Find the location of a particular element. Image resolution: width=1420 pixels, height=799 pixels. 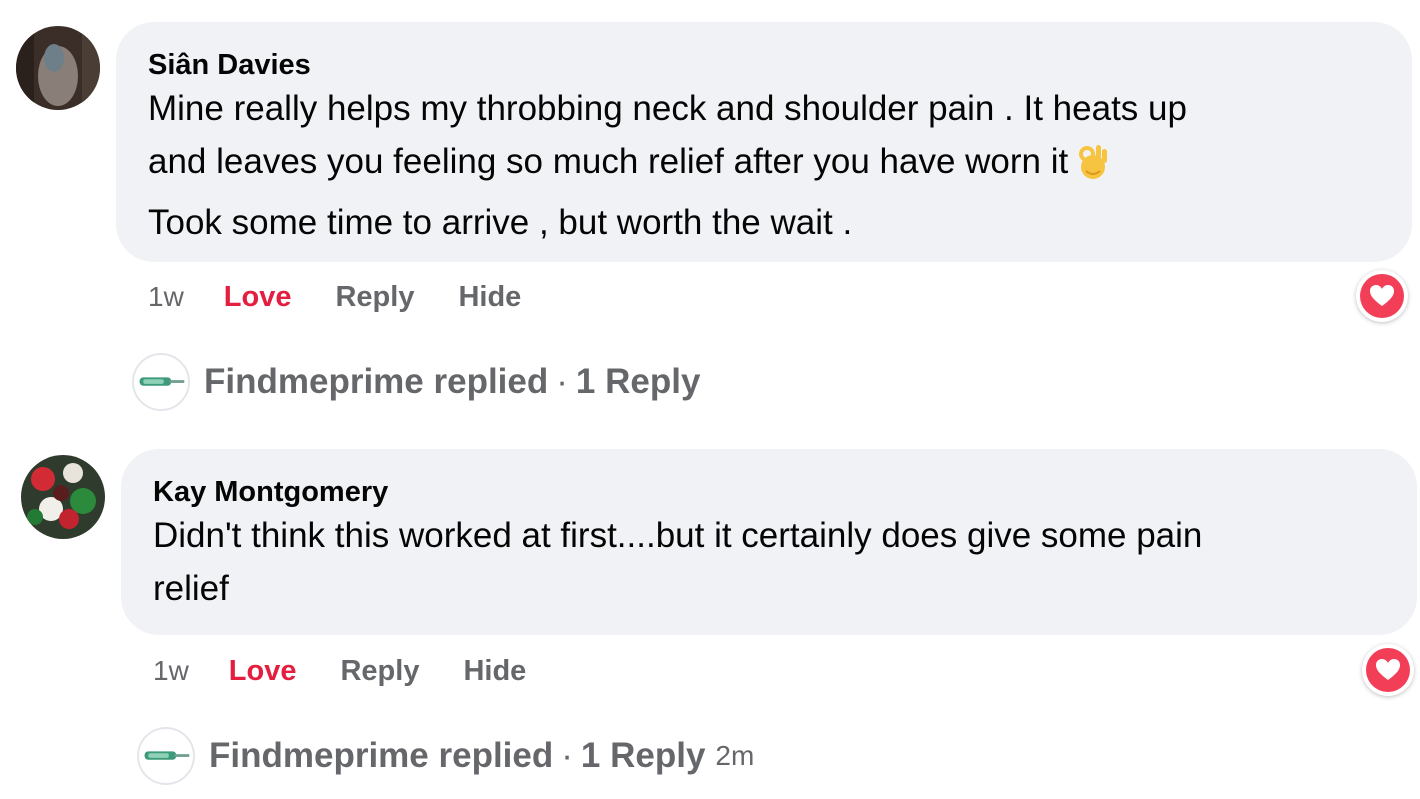

comment-line: relief is located at coordinates (191, 588).